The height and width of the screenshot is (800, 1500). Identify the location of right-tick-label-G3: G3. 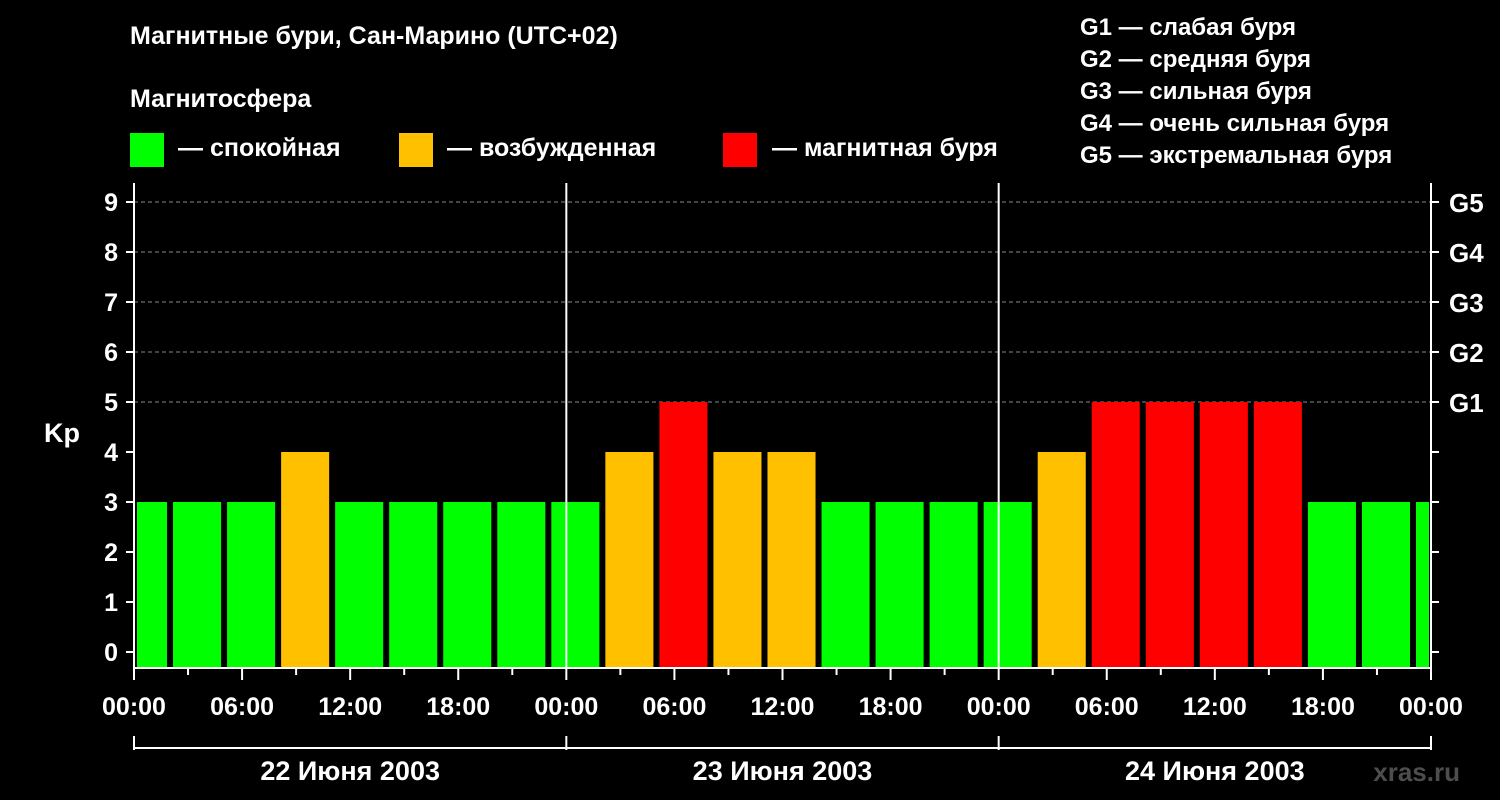
(1466, 303).